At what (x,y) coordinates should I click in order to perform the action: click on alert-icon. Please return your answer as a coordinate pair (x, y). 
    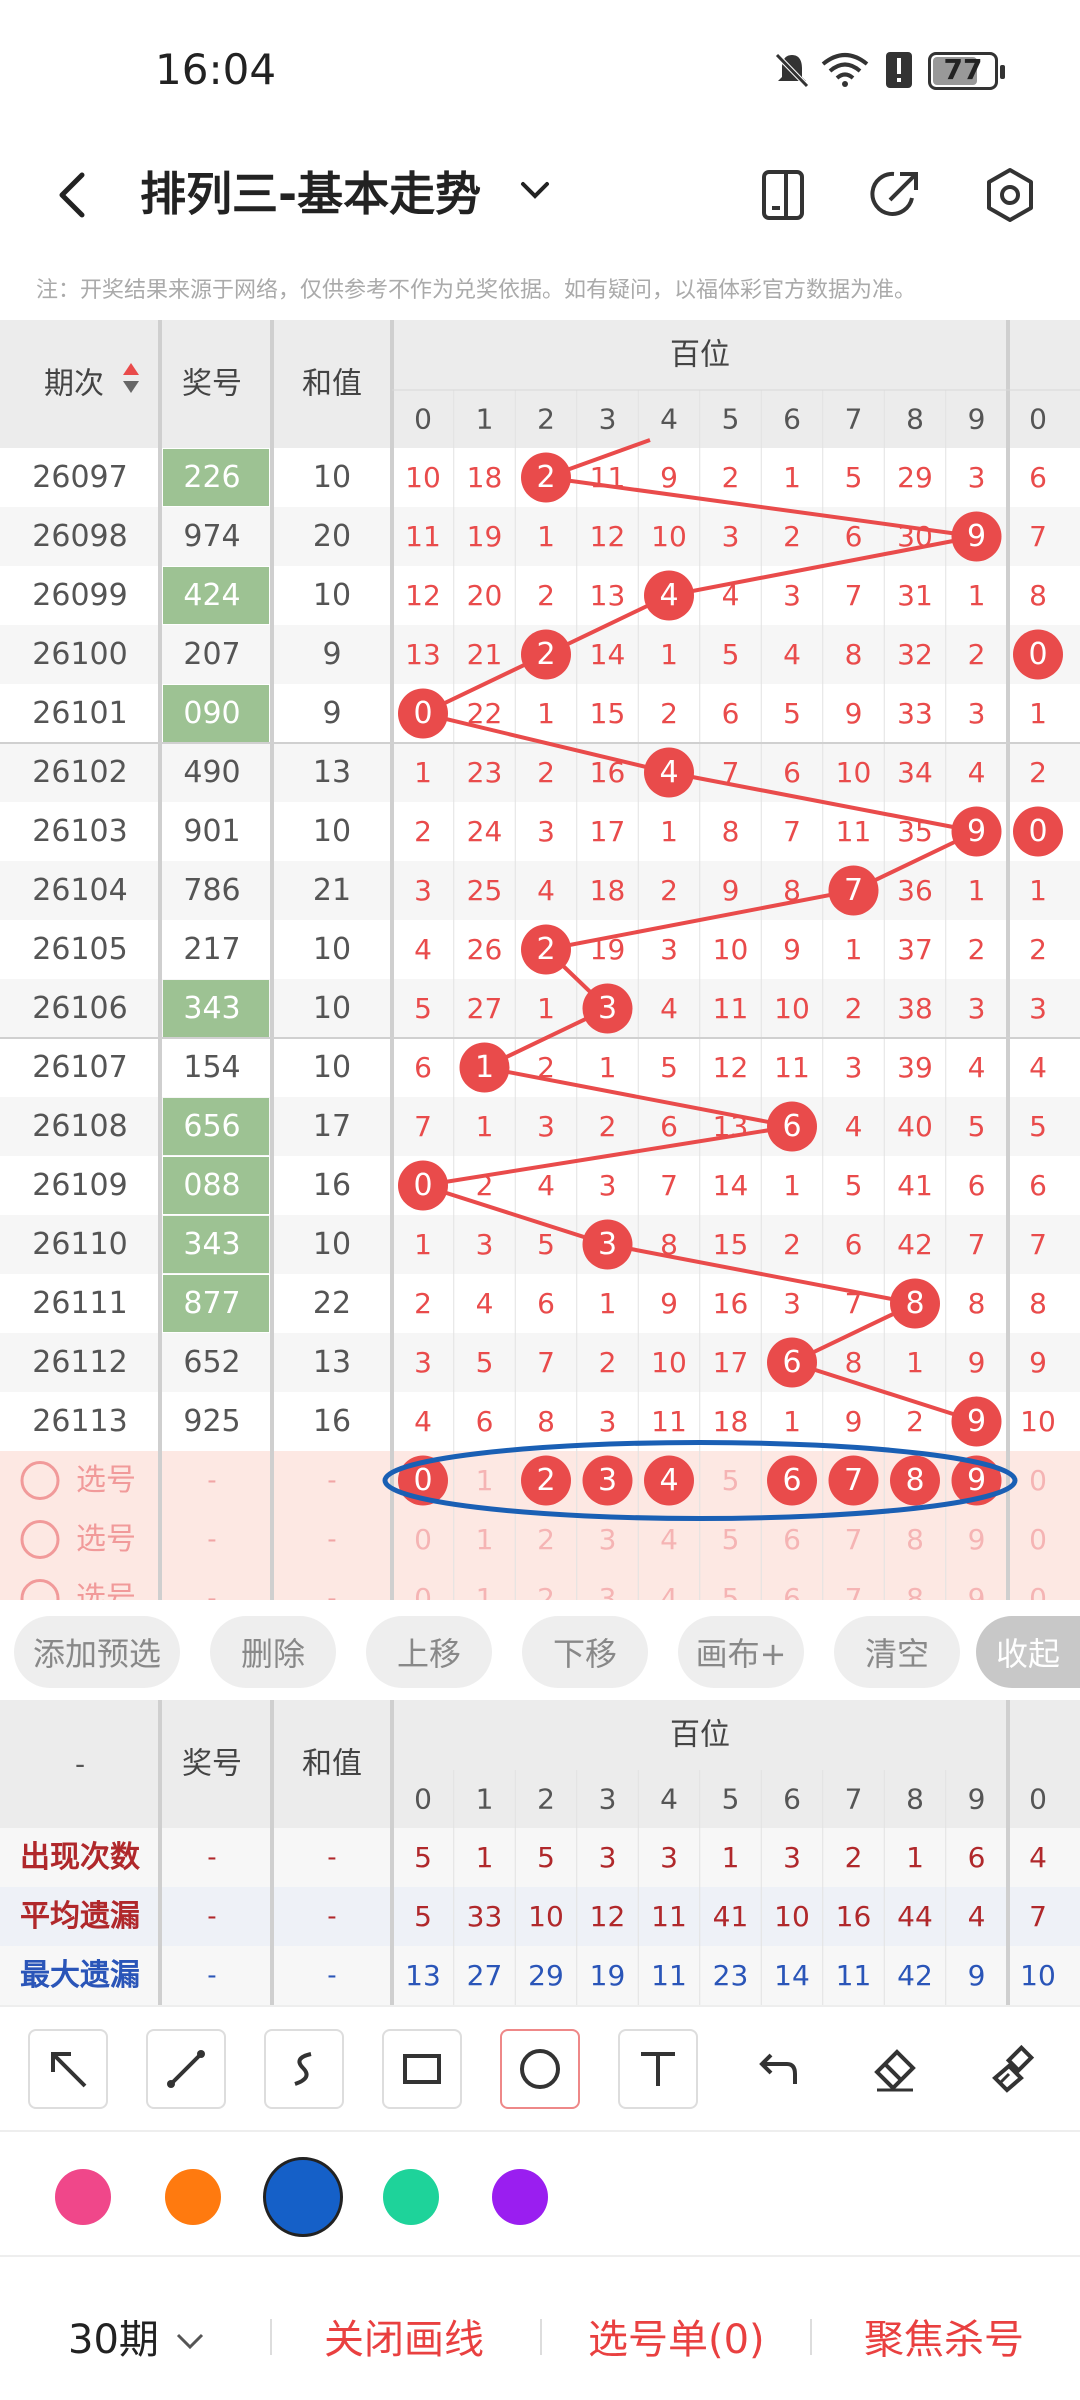
    Looking at the image, I should click on (899, 70).